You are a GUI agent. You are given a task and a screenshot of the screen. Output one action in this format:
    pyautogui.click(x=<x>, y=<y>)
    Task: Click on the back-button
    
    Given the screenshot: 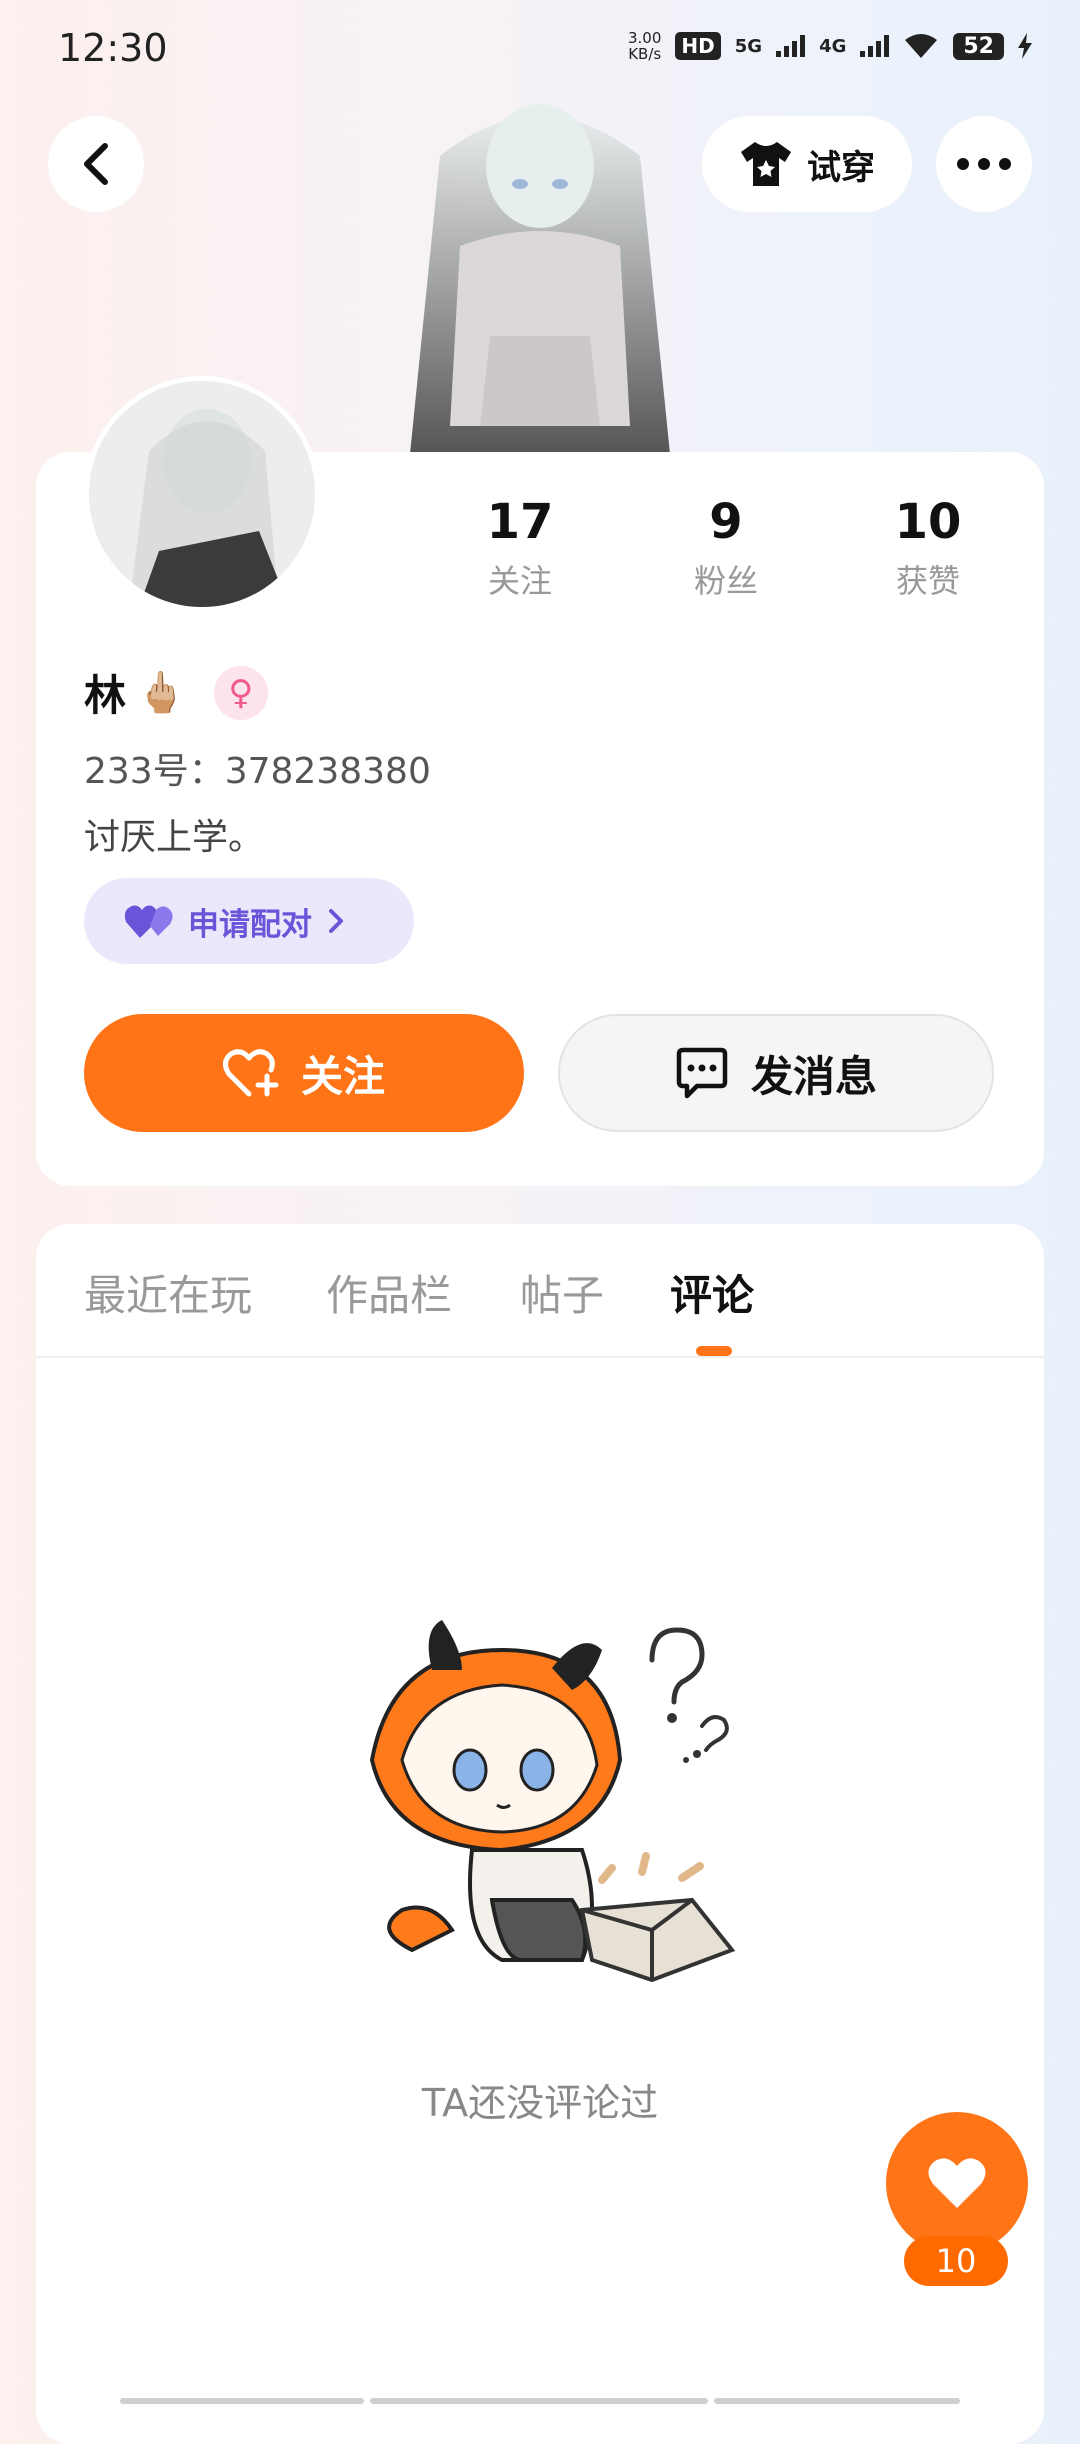 What is the action you would take?
    pyautogui.click(x=96, y=164)
    